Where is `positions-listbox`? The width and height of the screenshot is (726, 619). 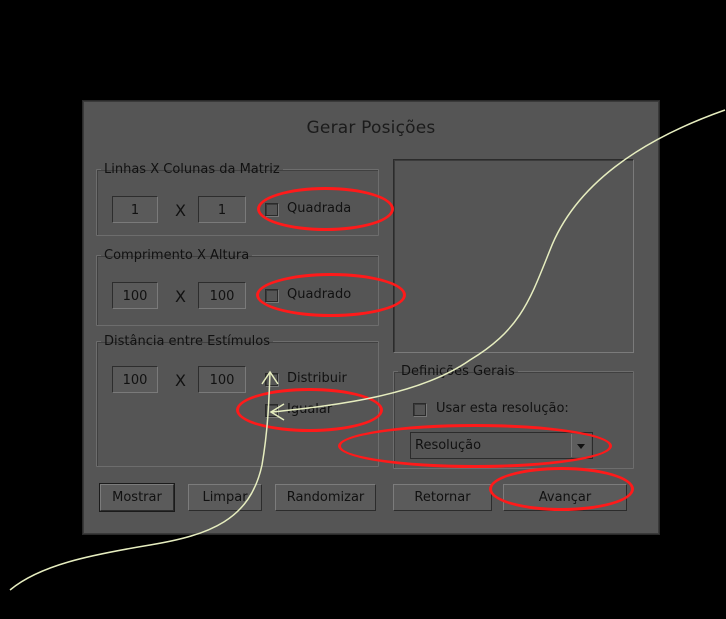 positions-listbox is located at coordinates (513, 256).